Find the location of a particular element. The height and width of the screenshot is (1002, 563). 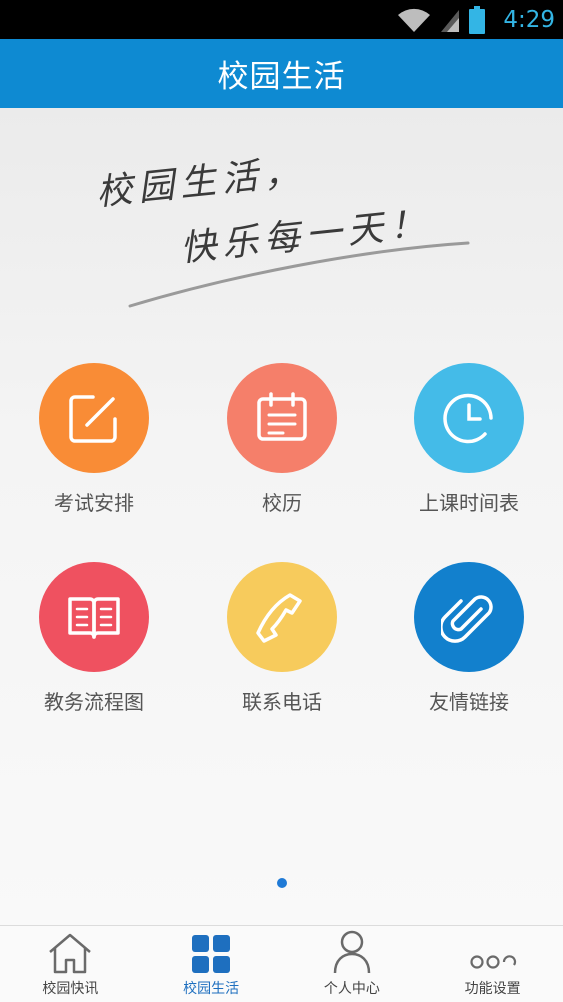

tab-settings: 功能设置 is located at coordinates (492, 964).